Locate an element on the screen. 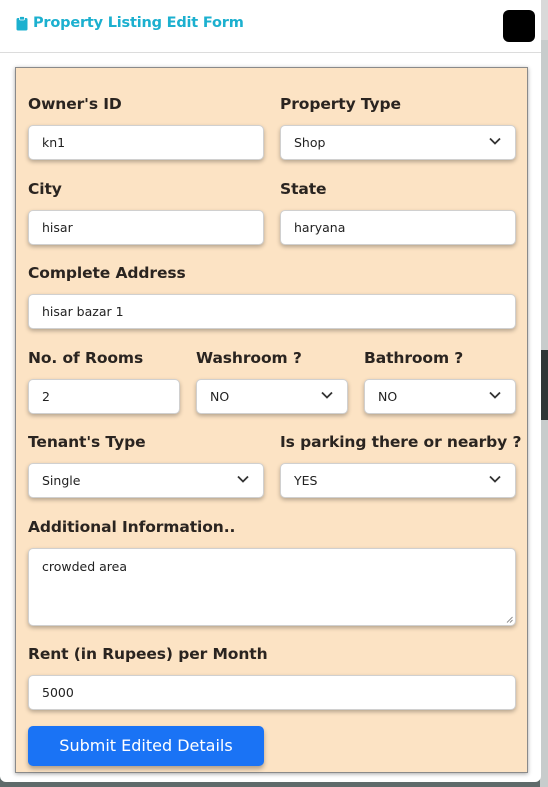 The image size is (548, 787). state-label: State is located at coordinates (303, 189).